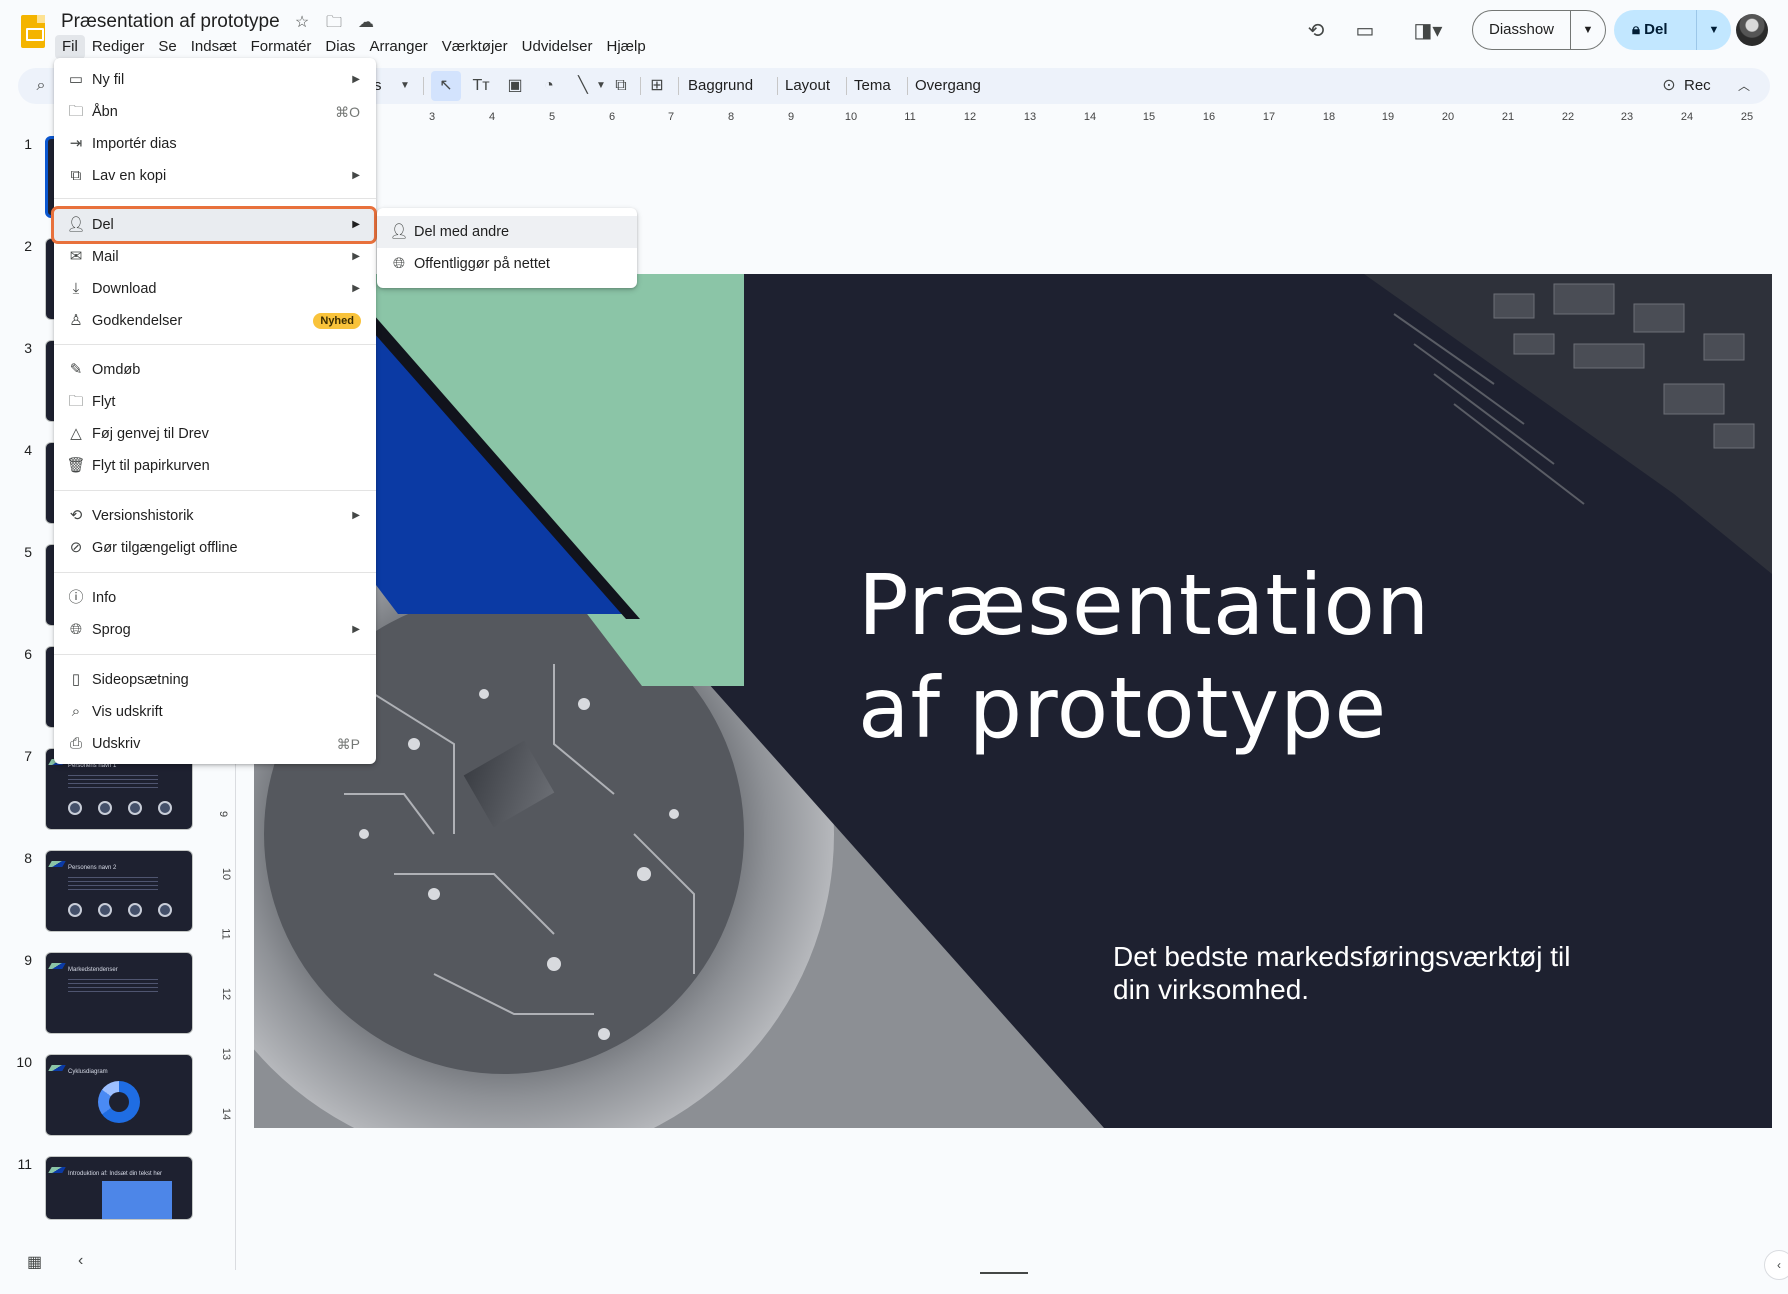 This screenshot has width=1788, height=1294. I want to click on menu-fil: Fil, so click(70, 47).